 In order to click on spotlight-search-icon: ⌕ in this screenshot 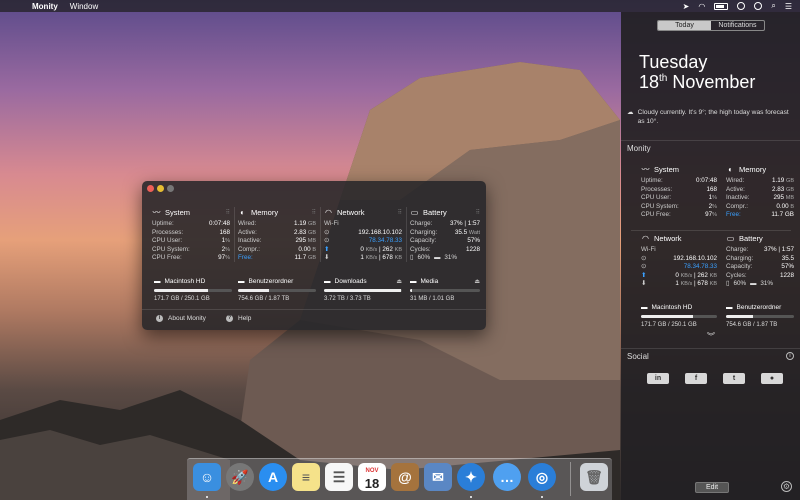, I will do `click(773, 6)`.